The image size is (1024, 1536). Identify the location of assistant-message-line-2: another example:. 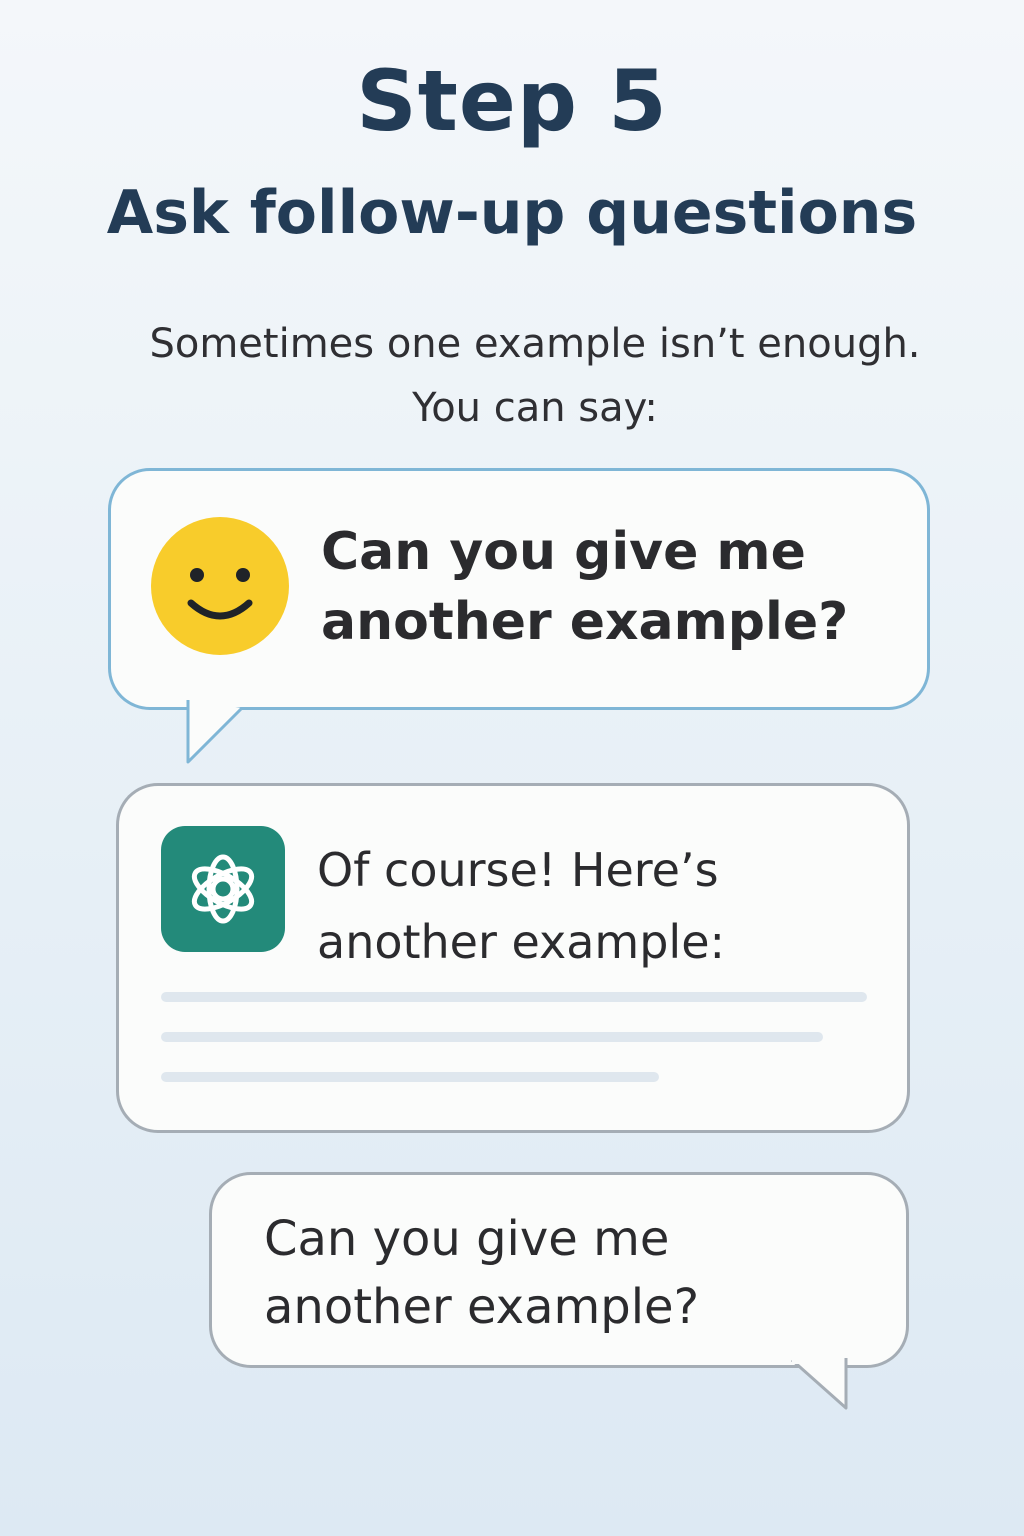
(521, 942).